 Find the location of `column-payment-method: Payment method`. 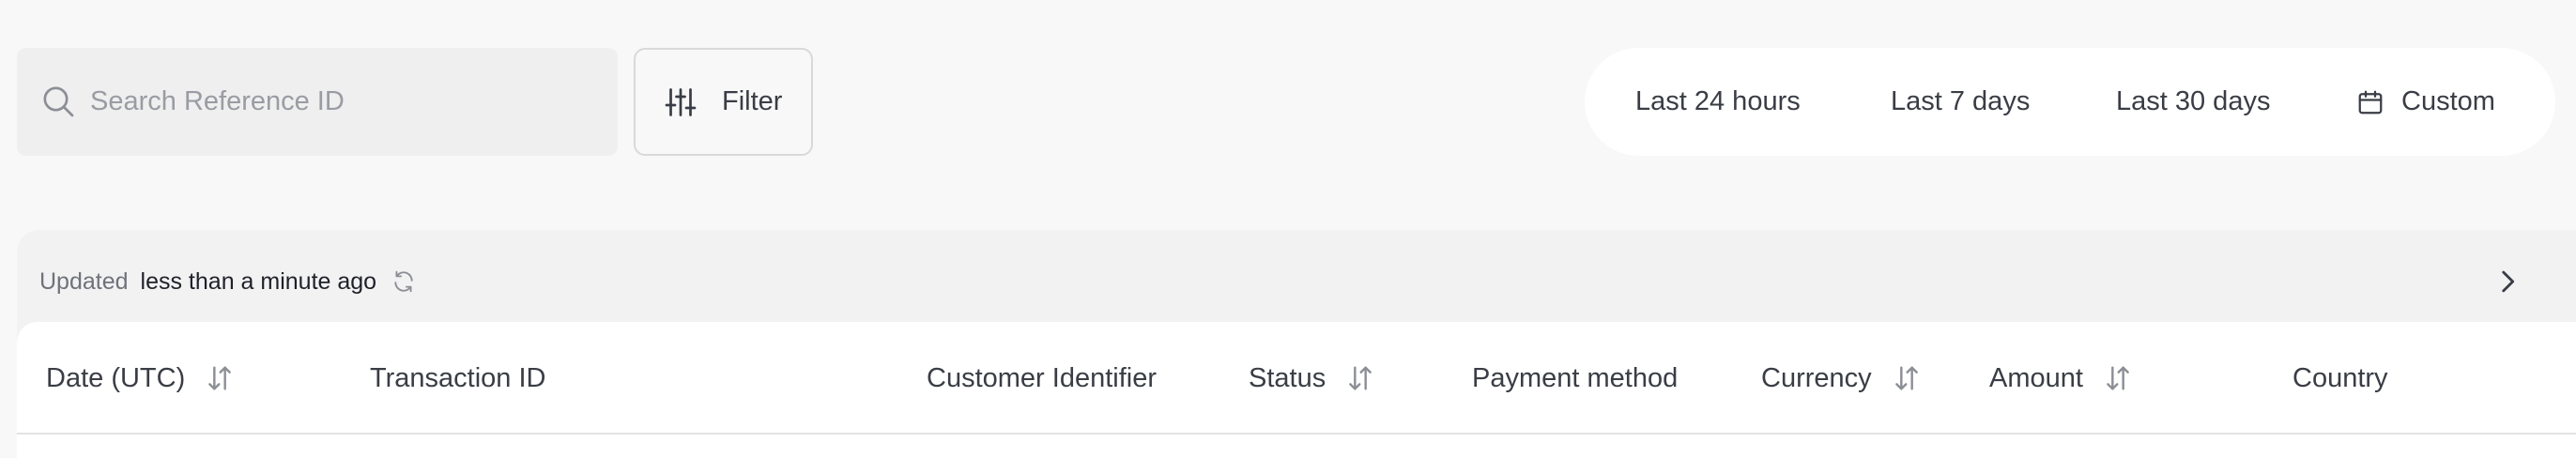

column-payment-method: Payment method is located at coordinates (1575, 379).